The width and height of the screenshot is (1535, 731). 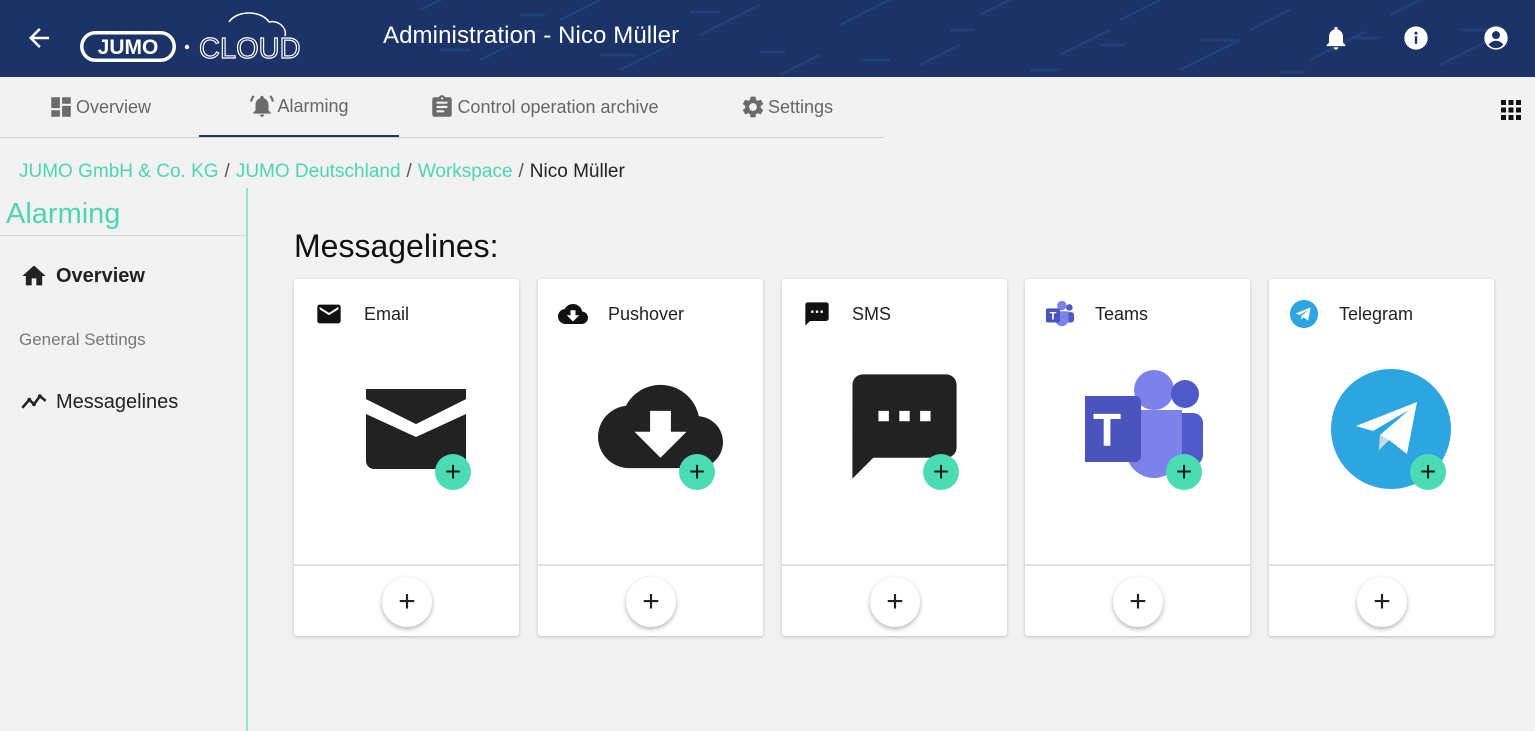 What do you see at coordinates (387, 313) in the screenshot?
I see `card-title: Email` at bounding box center [387, 313].